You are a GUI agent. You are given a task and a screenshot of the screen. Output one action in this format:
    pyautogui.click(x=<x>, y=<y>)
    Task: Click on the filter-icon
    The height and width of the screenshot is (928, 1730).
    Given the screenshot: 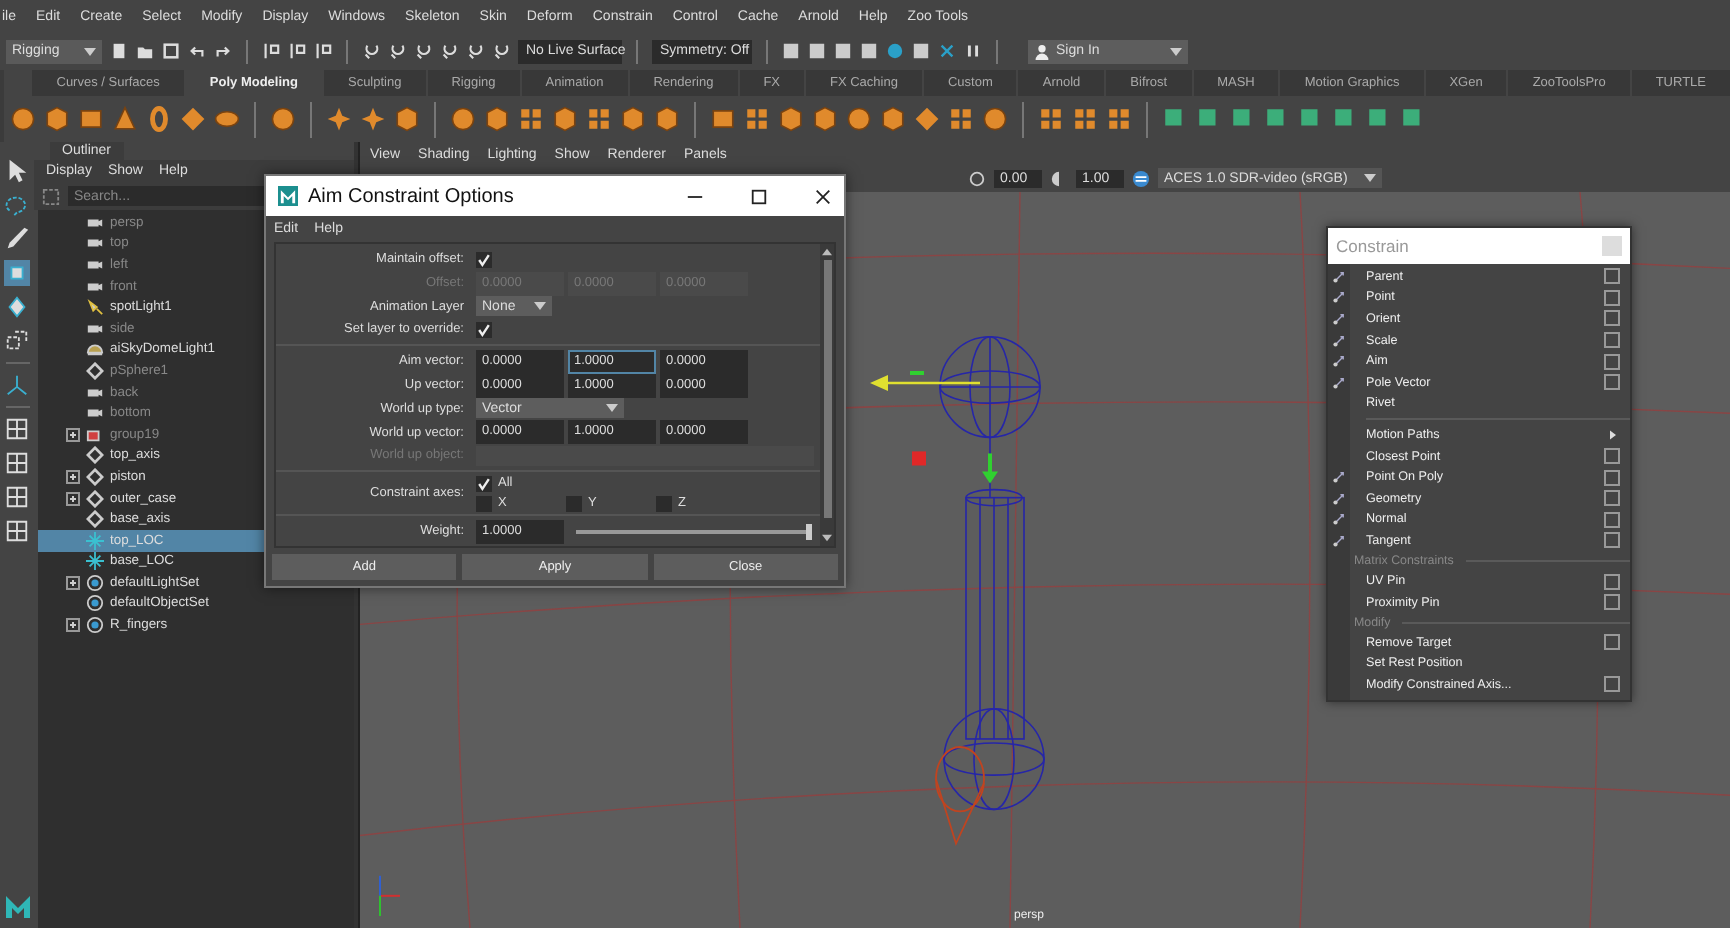 What is the action you would take?
    pyautogui.click(x=51, y=196)
    